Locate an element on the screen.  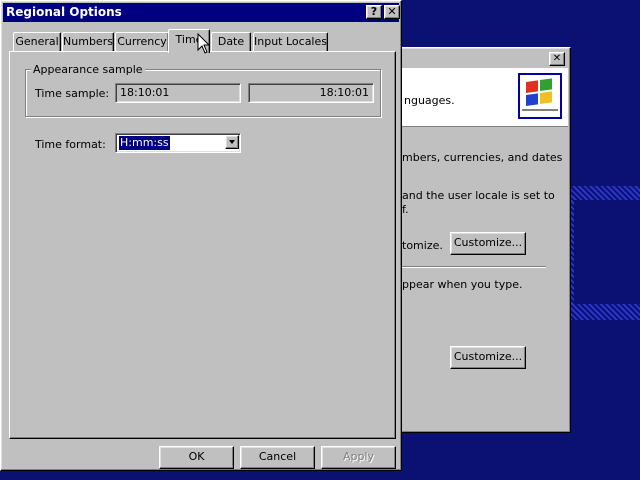
appearance-group-label: Appearance sample is located at coordinates (88, 69).